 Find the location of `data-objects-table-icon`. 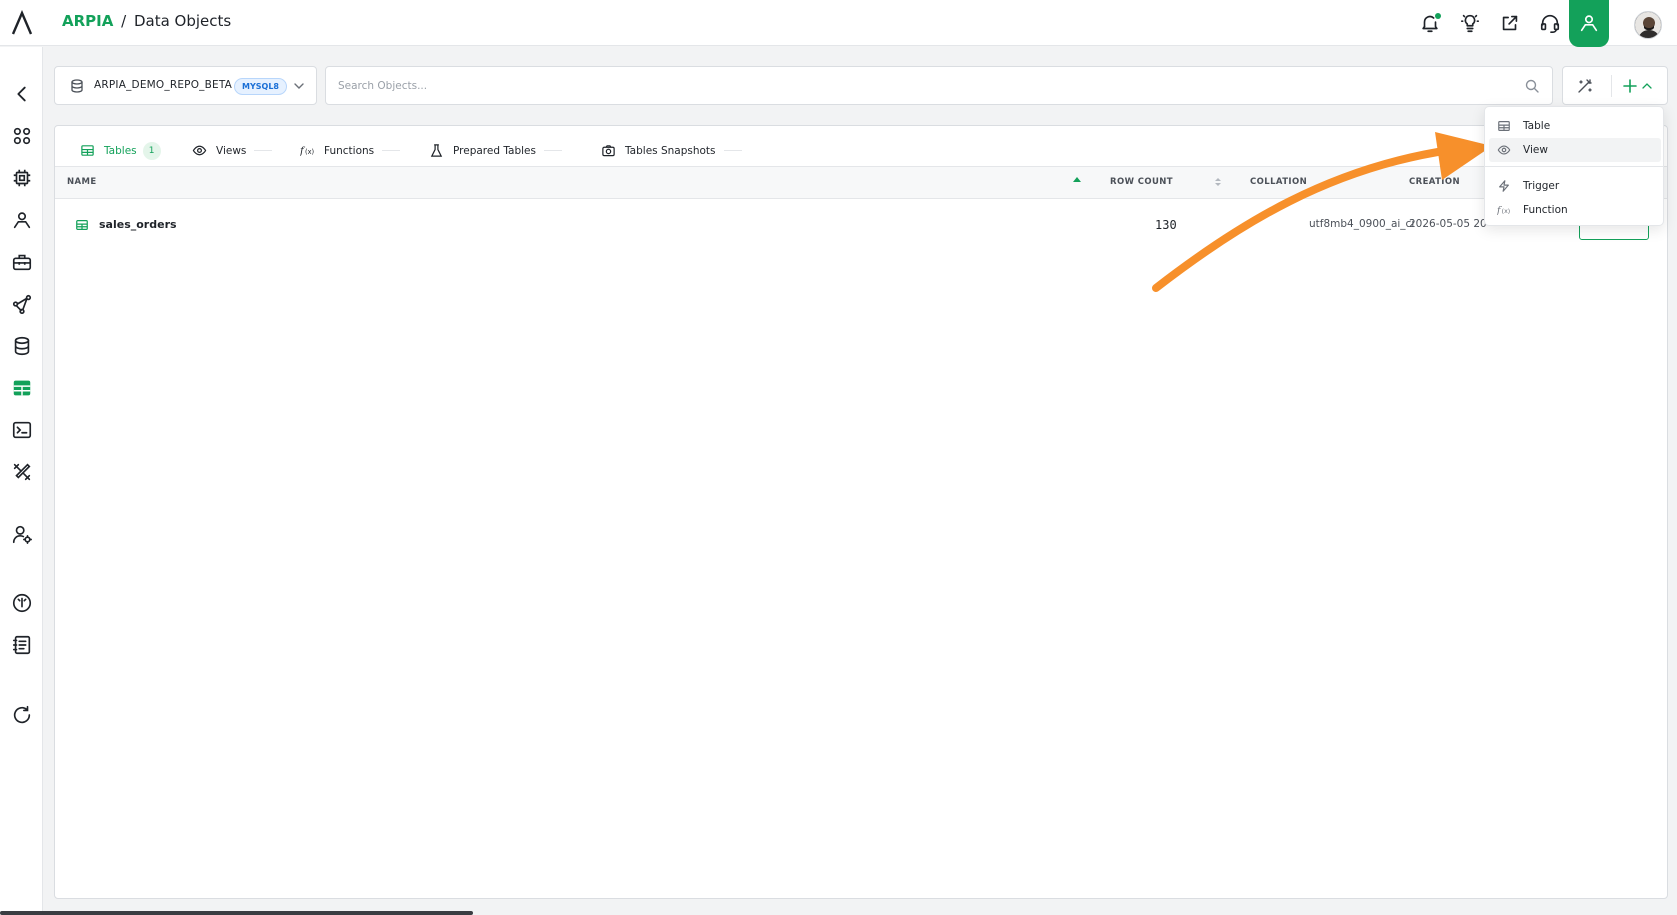

data-objects-table-icon is located at coordinates (22, 388).